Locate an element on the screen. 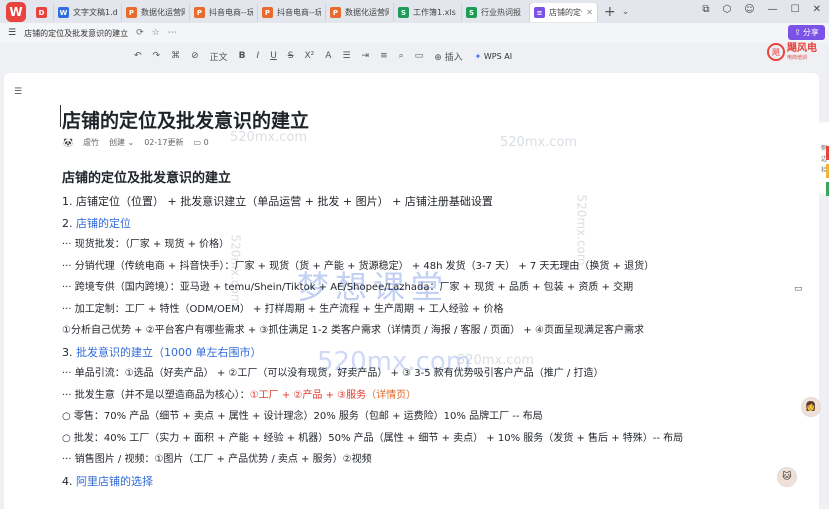 The image size is (829, 509). tab-document: ≡ 店铺的定位 ✕ is located at coordinates (564, 12).